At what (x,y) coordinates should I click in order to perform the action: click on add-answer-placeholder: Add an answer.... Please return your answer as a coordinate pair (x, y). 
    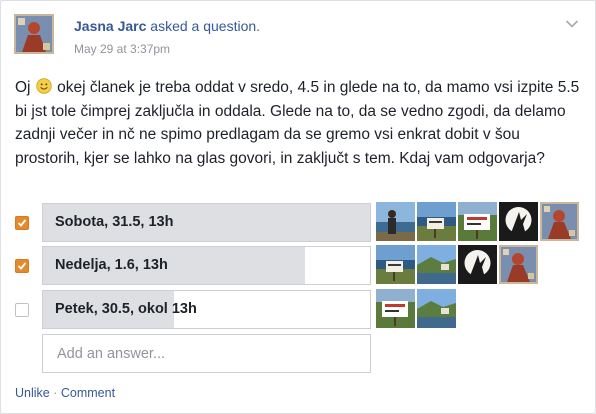
    Looking at the image, I should click on (111, 354).